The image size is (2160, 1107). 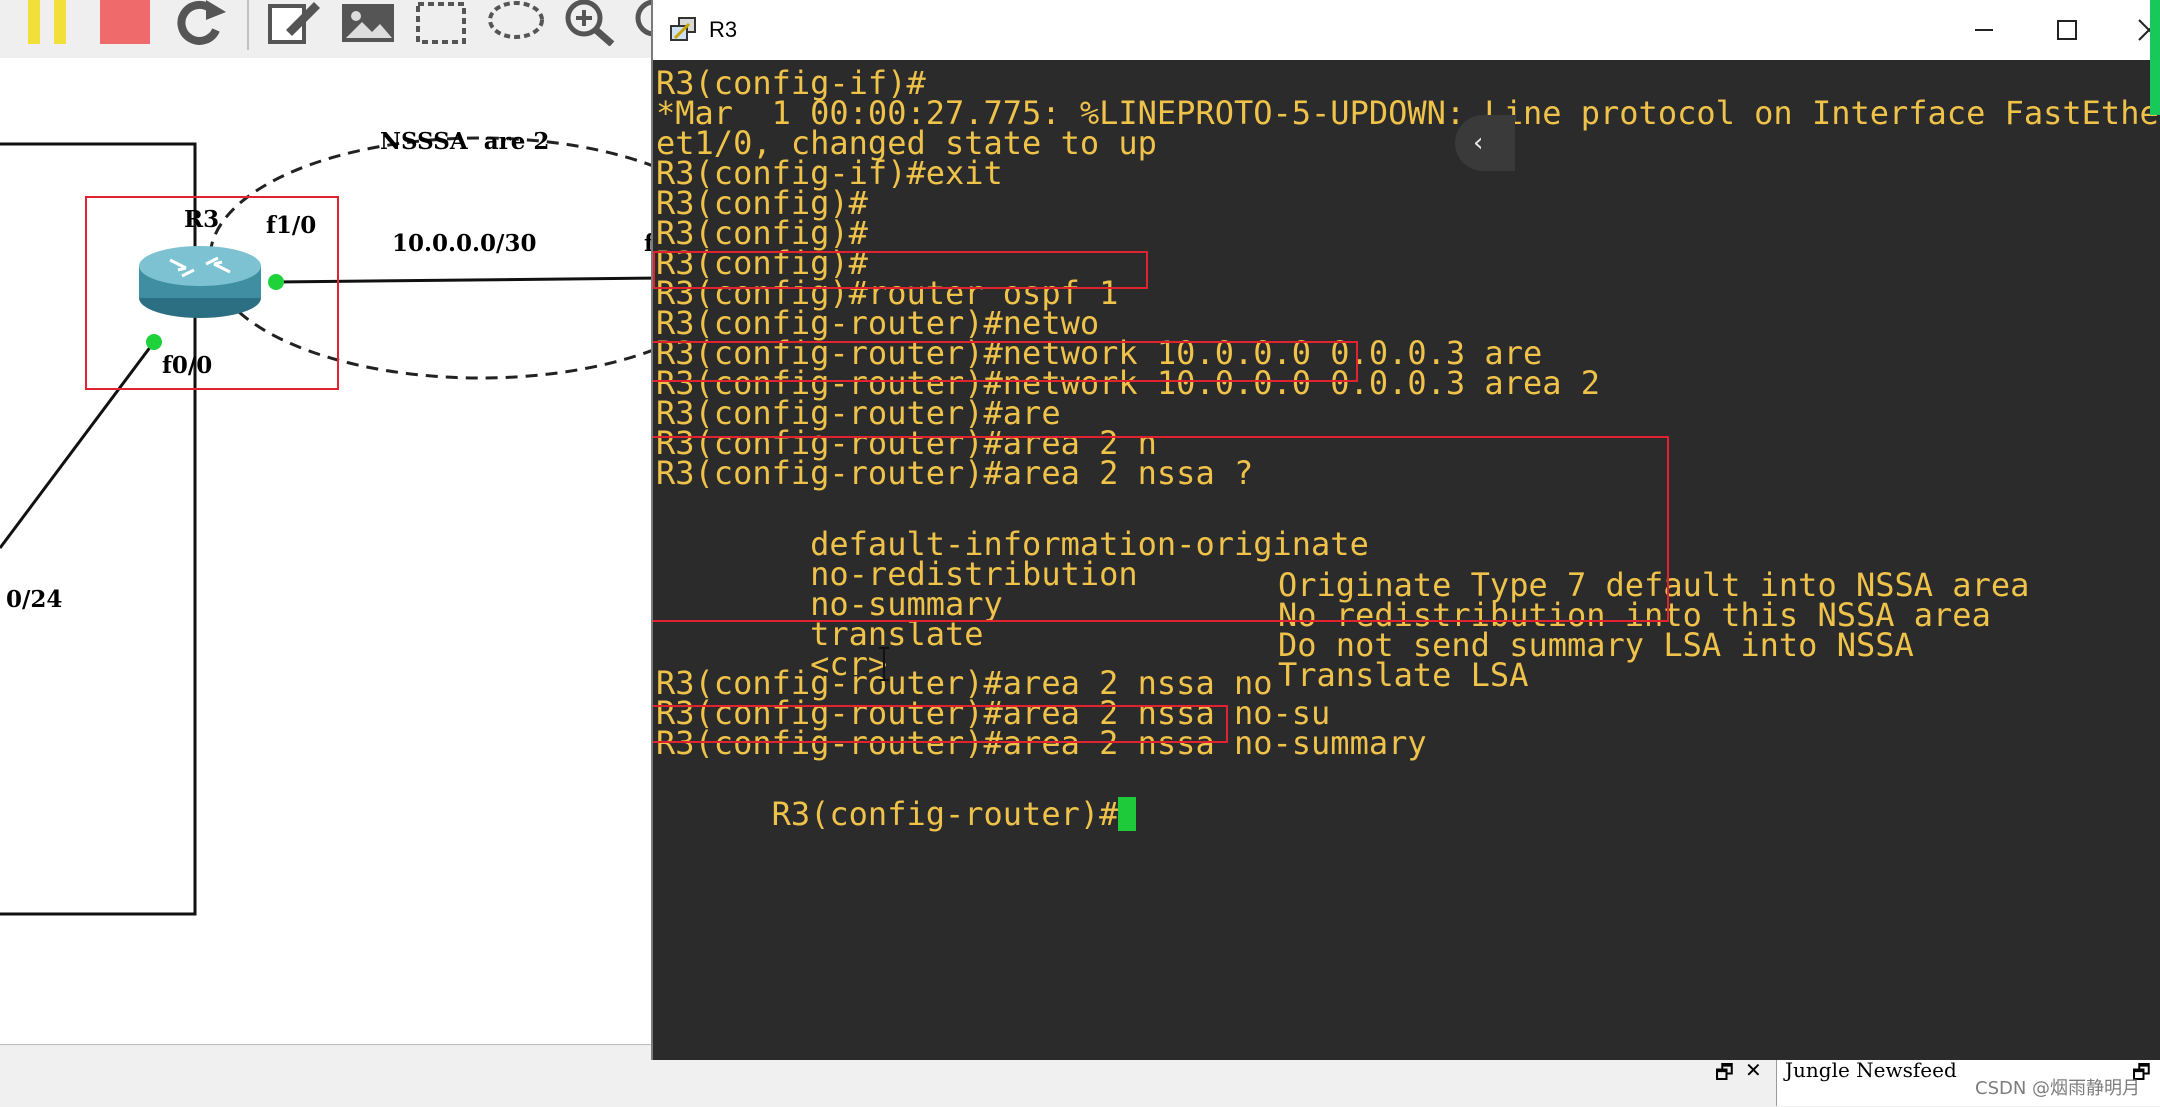 What do you see at coordinates (1161, 529) in the screenshot?
I see `highlight-nssa-help` at bounding box center [1161, 529].